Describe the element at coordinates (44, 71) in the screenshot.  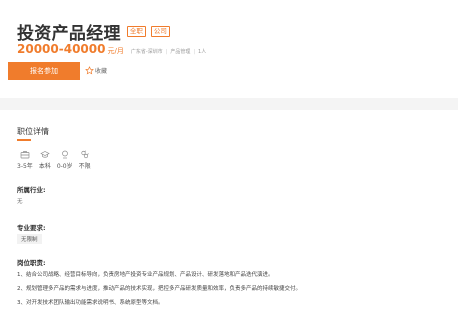
I see `apply-button: 报名参加` at that location.